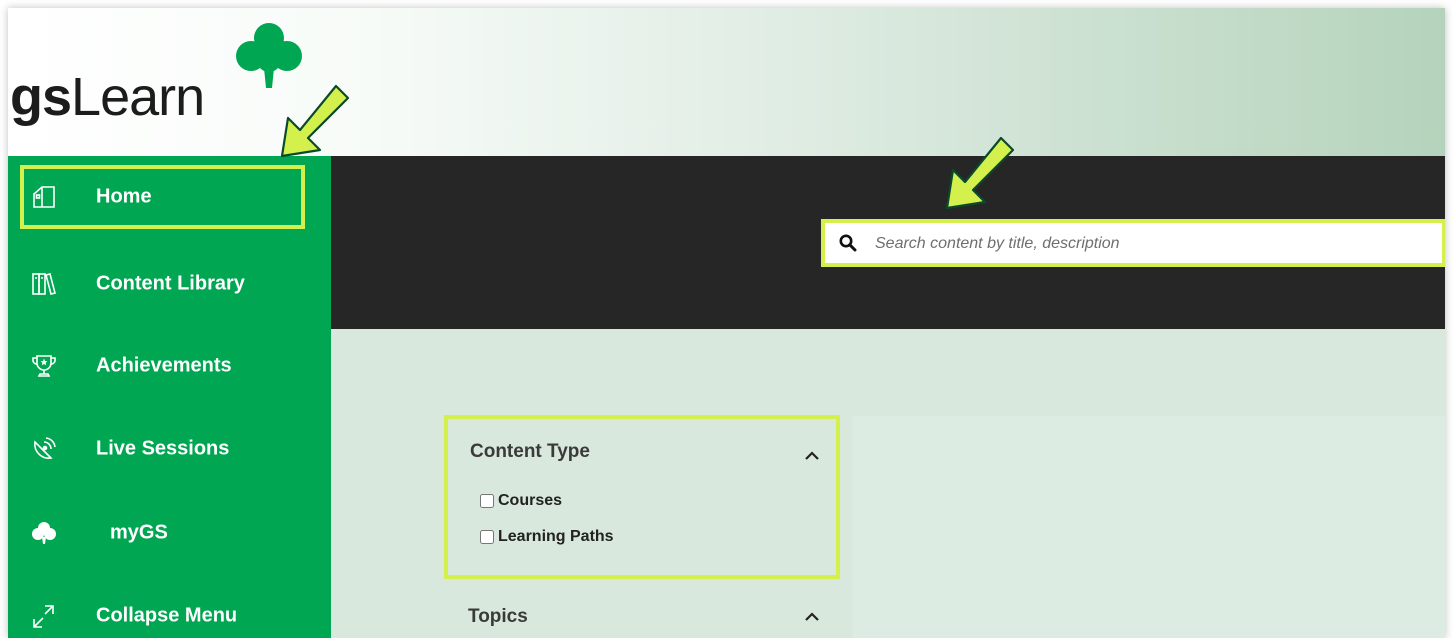 This screenshot has width=1453, height=638. I want to click on checkbox-label: Courses, so click(530, 500).